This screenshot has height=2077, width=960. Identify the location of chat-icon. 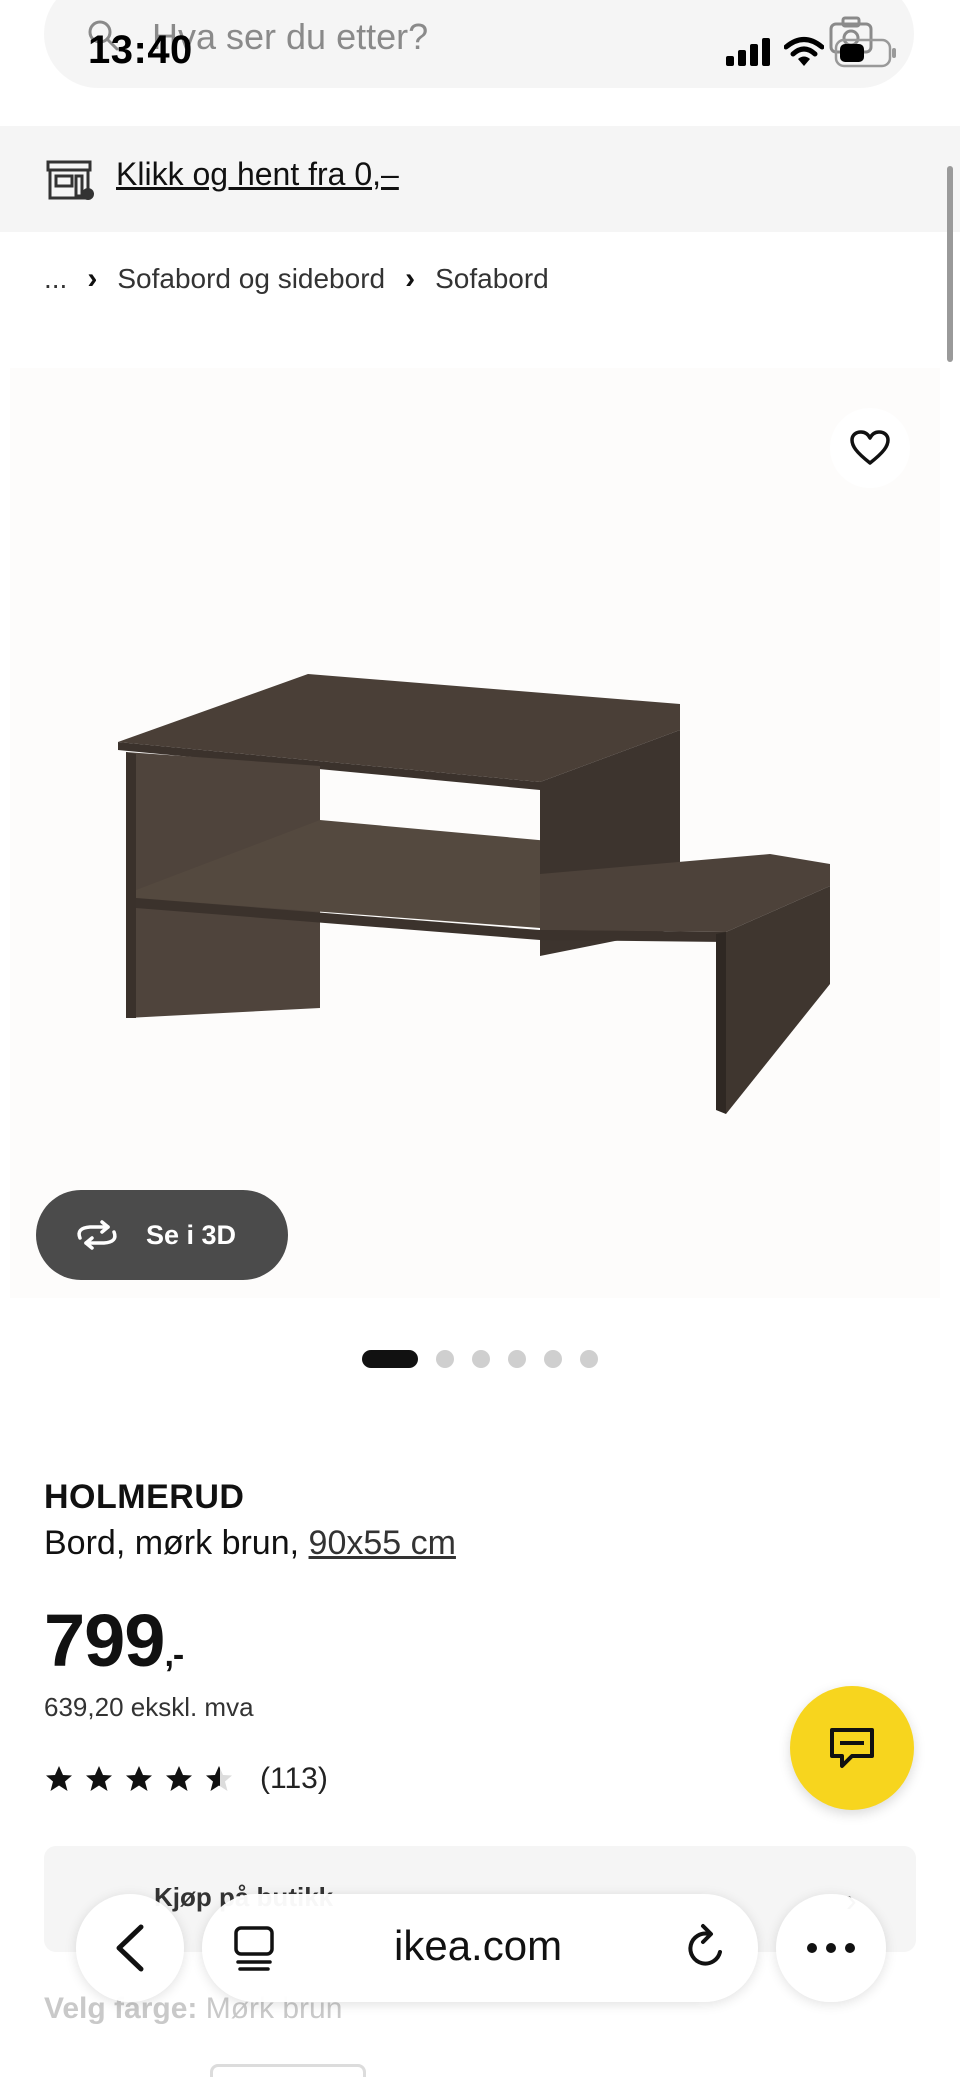
(852, 1748).